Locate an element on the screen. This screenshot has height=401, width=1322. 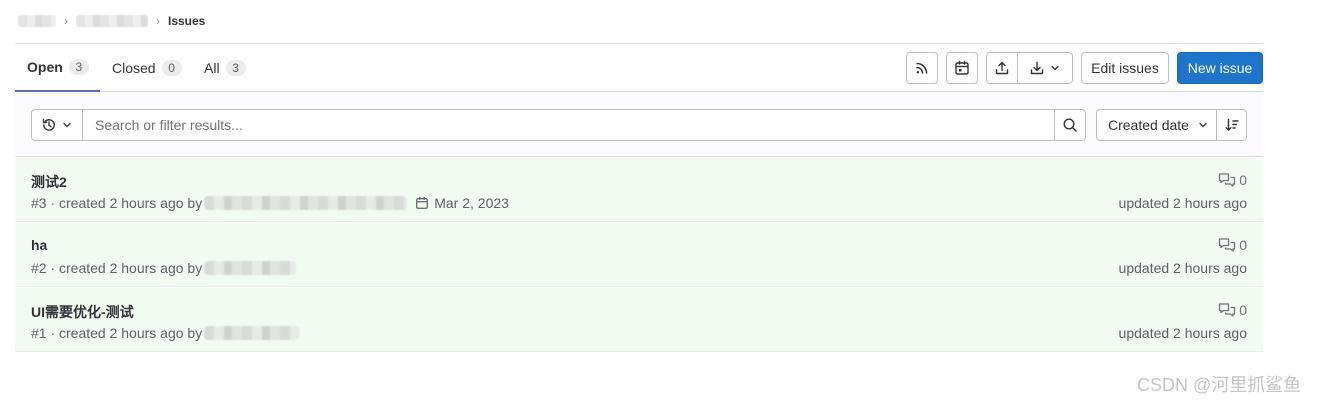
upload-icon is located at coordinates (1002, 68).